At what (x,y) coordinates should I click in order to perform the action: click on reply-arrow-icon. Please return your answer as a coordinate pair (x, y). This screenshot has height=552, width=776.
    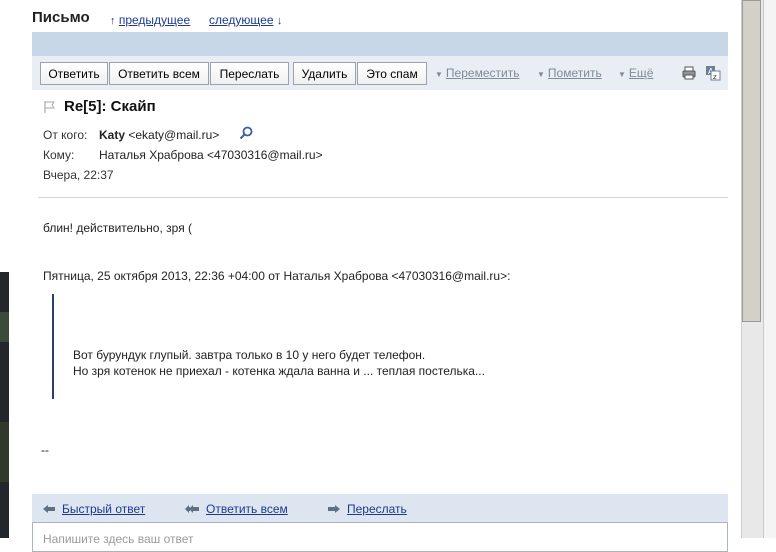
    Looking at the image, I should click on (49, 509).